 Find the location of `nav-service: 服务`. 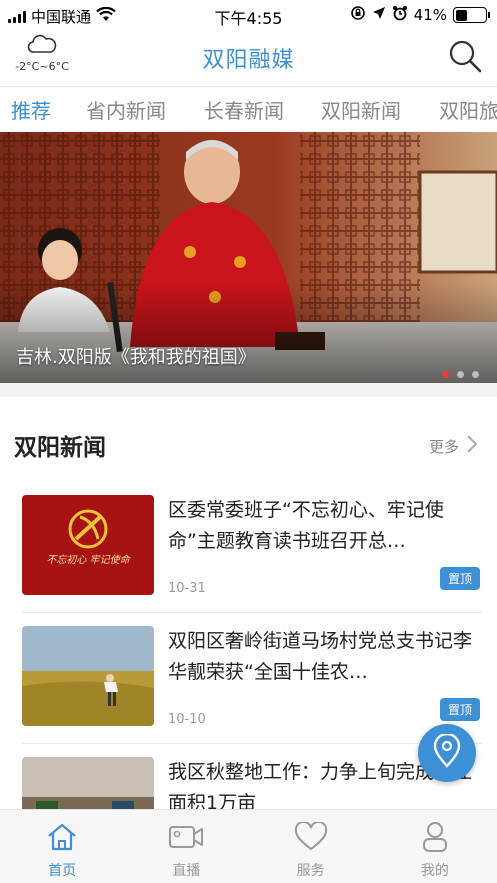

nav-service: 服务 is located at coordinates (311, 846).